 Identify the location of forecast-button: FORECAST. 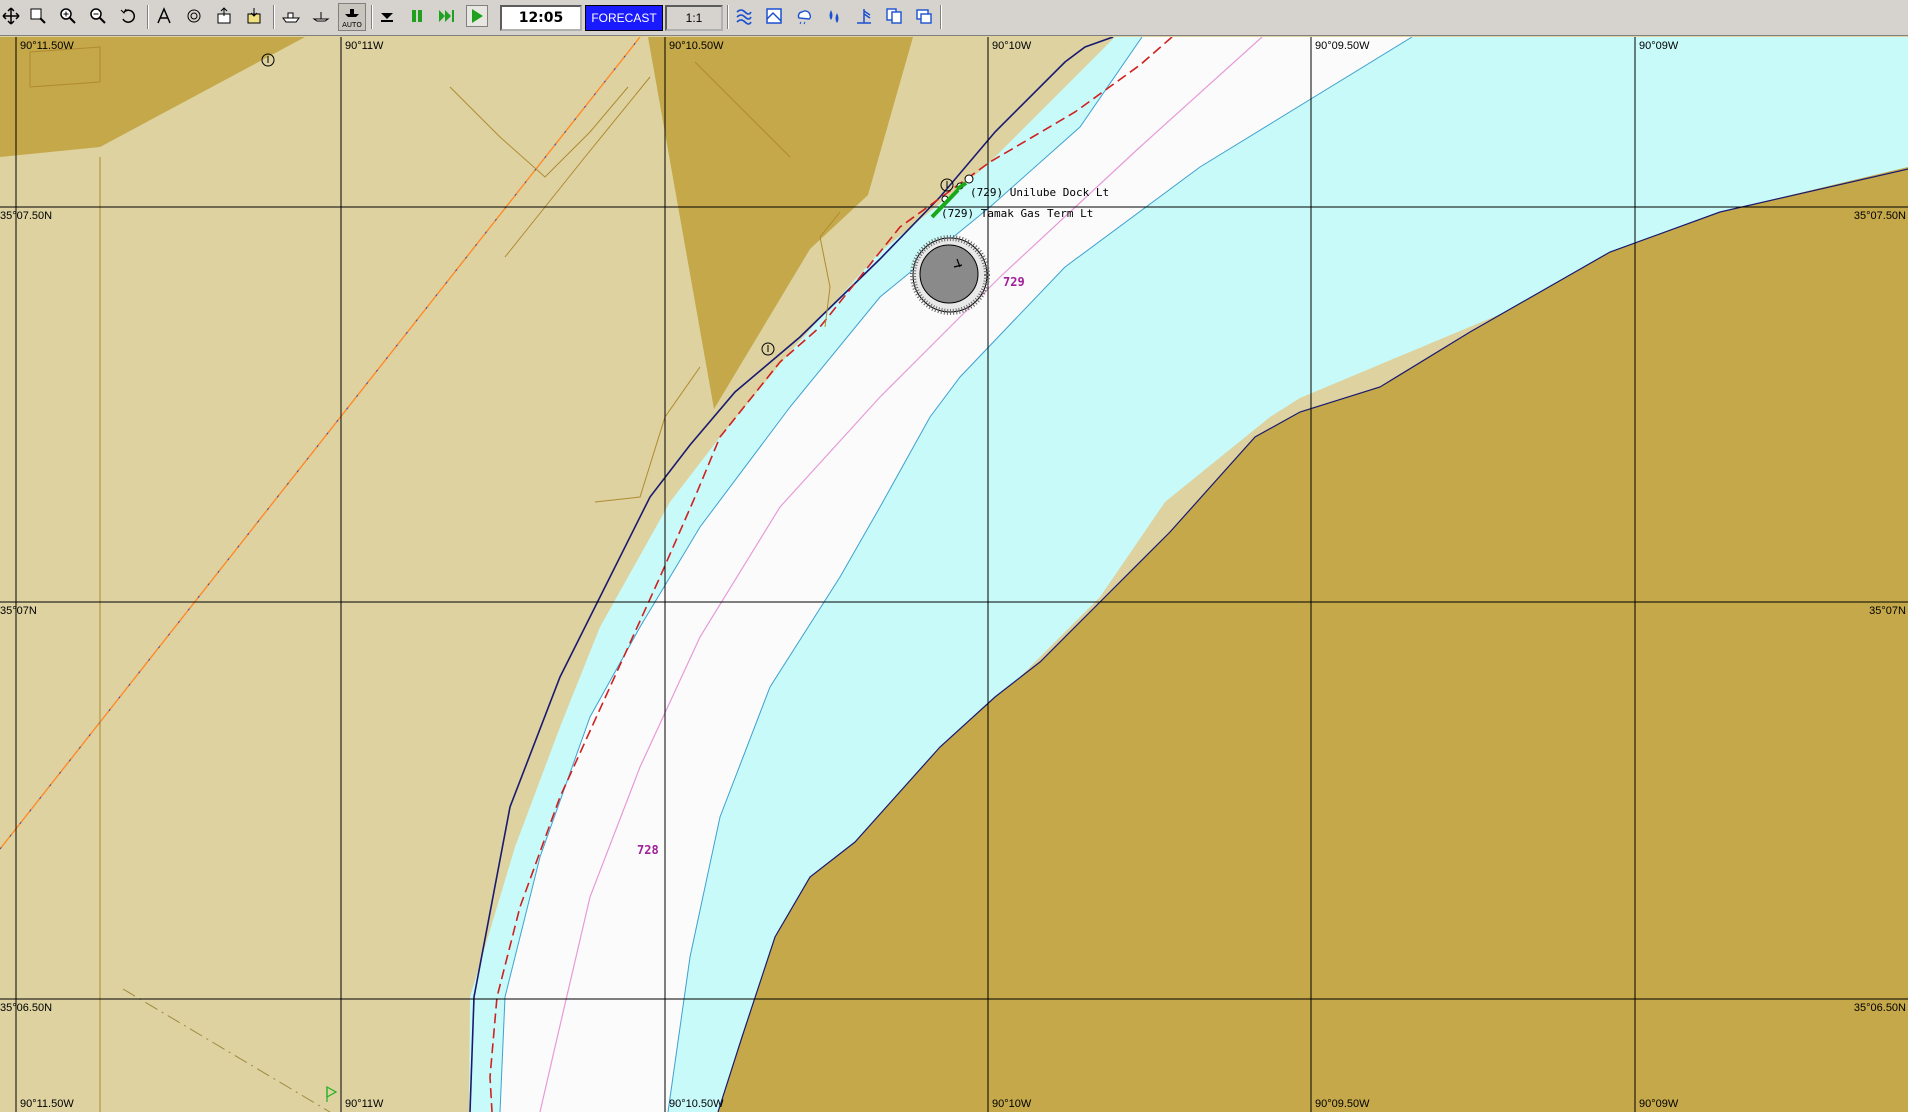
(624, 18).